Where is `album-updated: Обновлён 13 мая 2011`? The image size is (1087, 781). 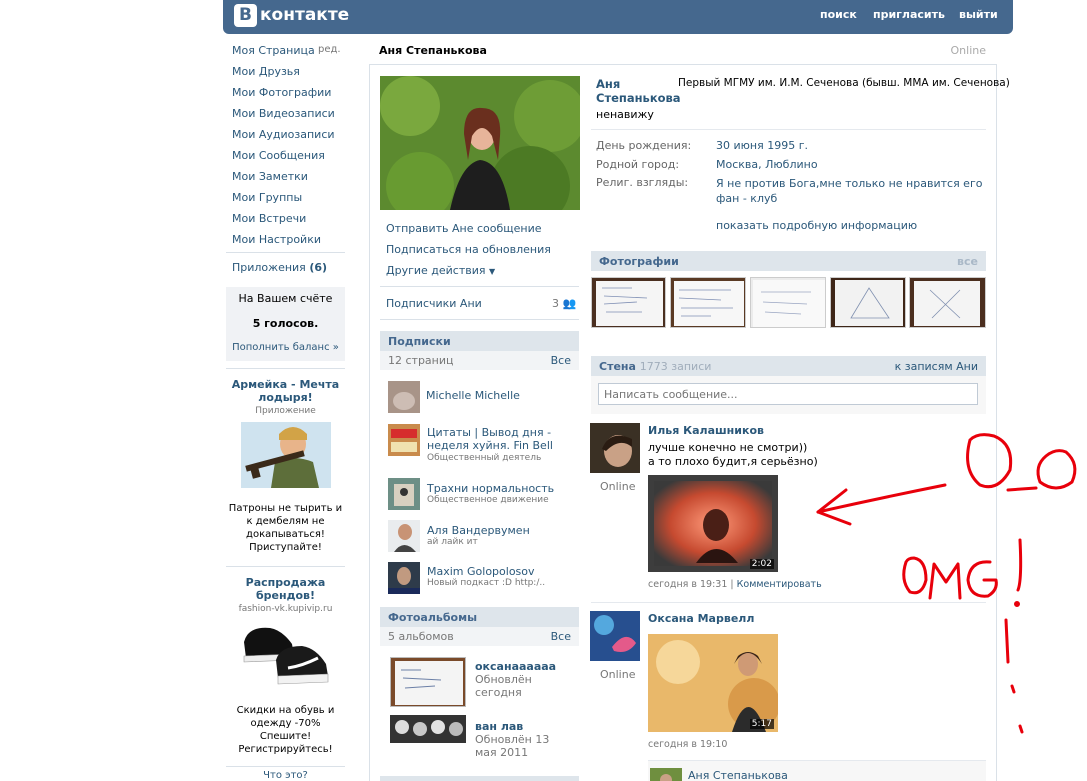
album-updated: Обновлён 13 мая 2011 is located at coordinates (512, 746).